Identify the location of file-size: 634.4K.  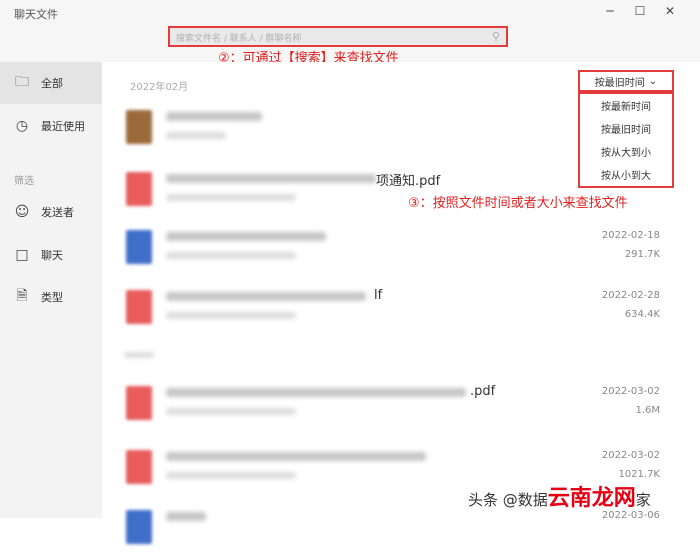
(642, 314).